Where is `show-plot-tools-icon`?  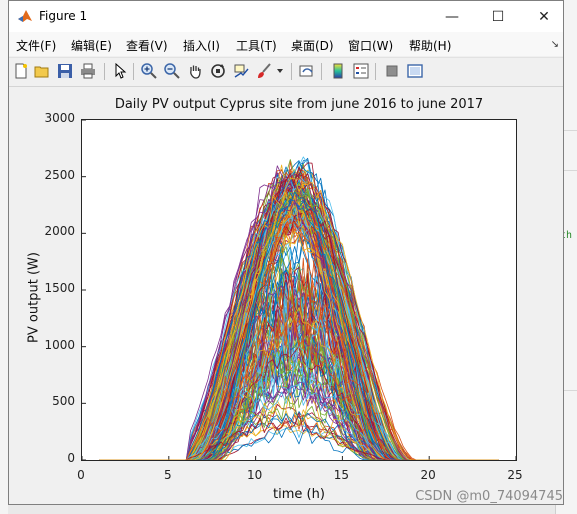
show-plot-tools-icon is located at coordinates (415, 71).